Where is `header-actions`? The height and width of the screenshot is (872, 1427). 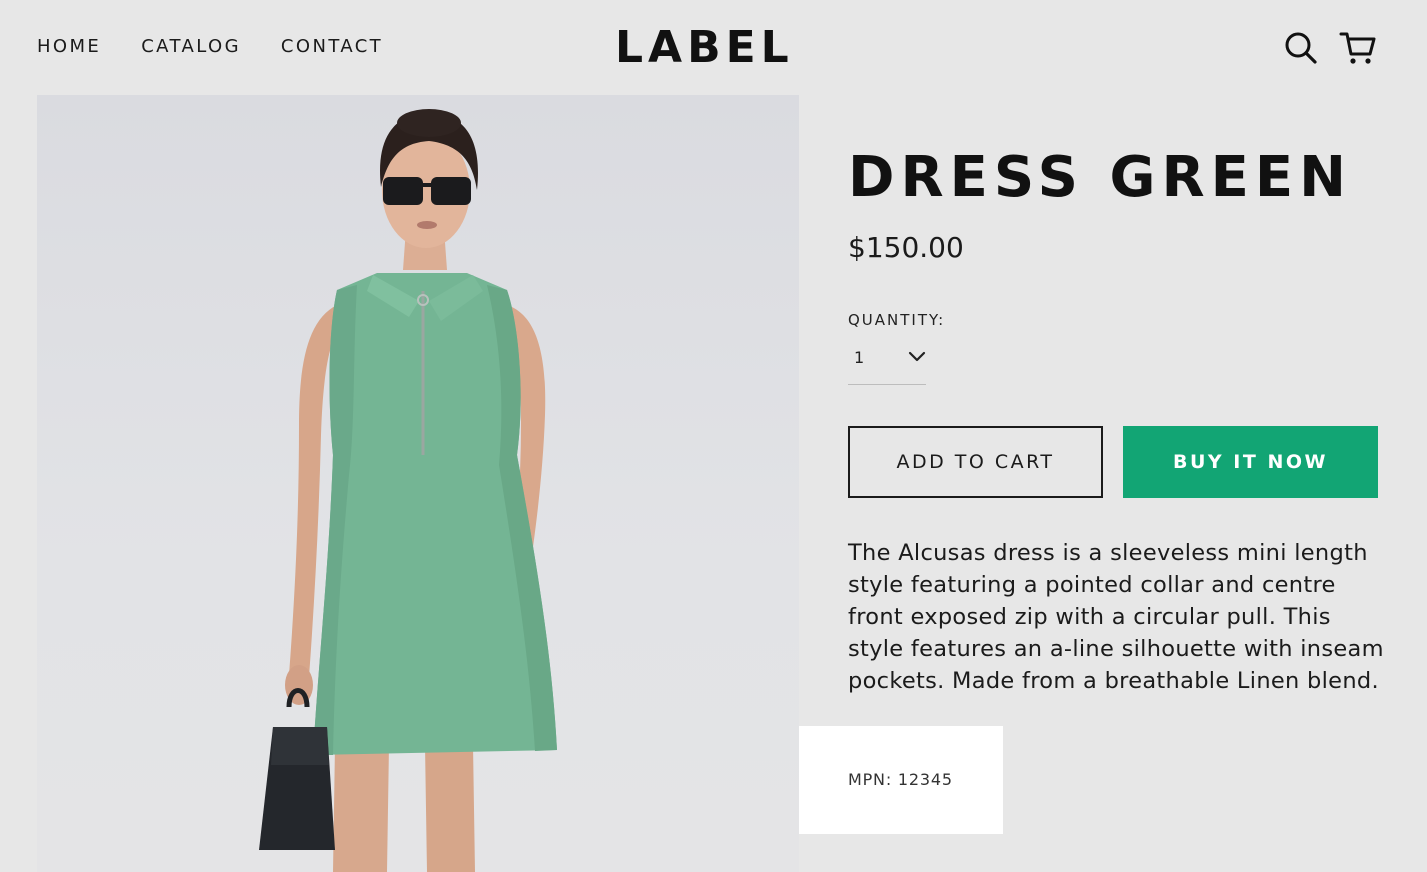 header-actions is located at coordinates (1329, 48).